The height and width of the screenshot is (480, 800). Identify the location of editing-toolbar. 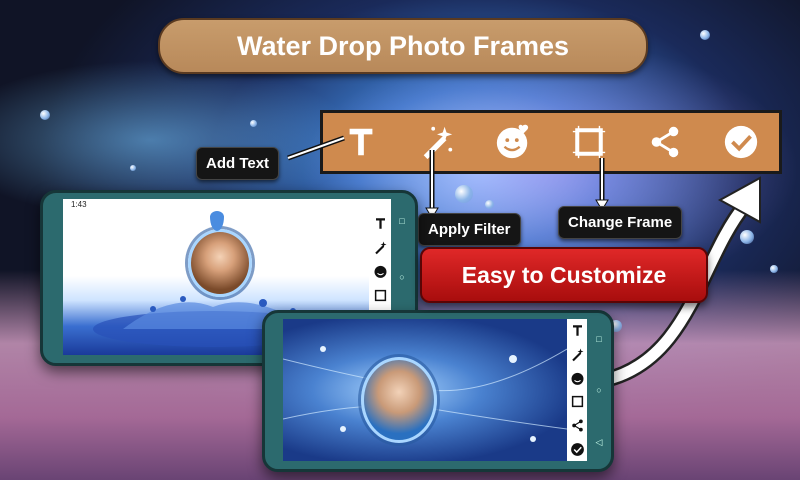
(551, 142).